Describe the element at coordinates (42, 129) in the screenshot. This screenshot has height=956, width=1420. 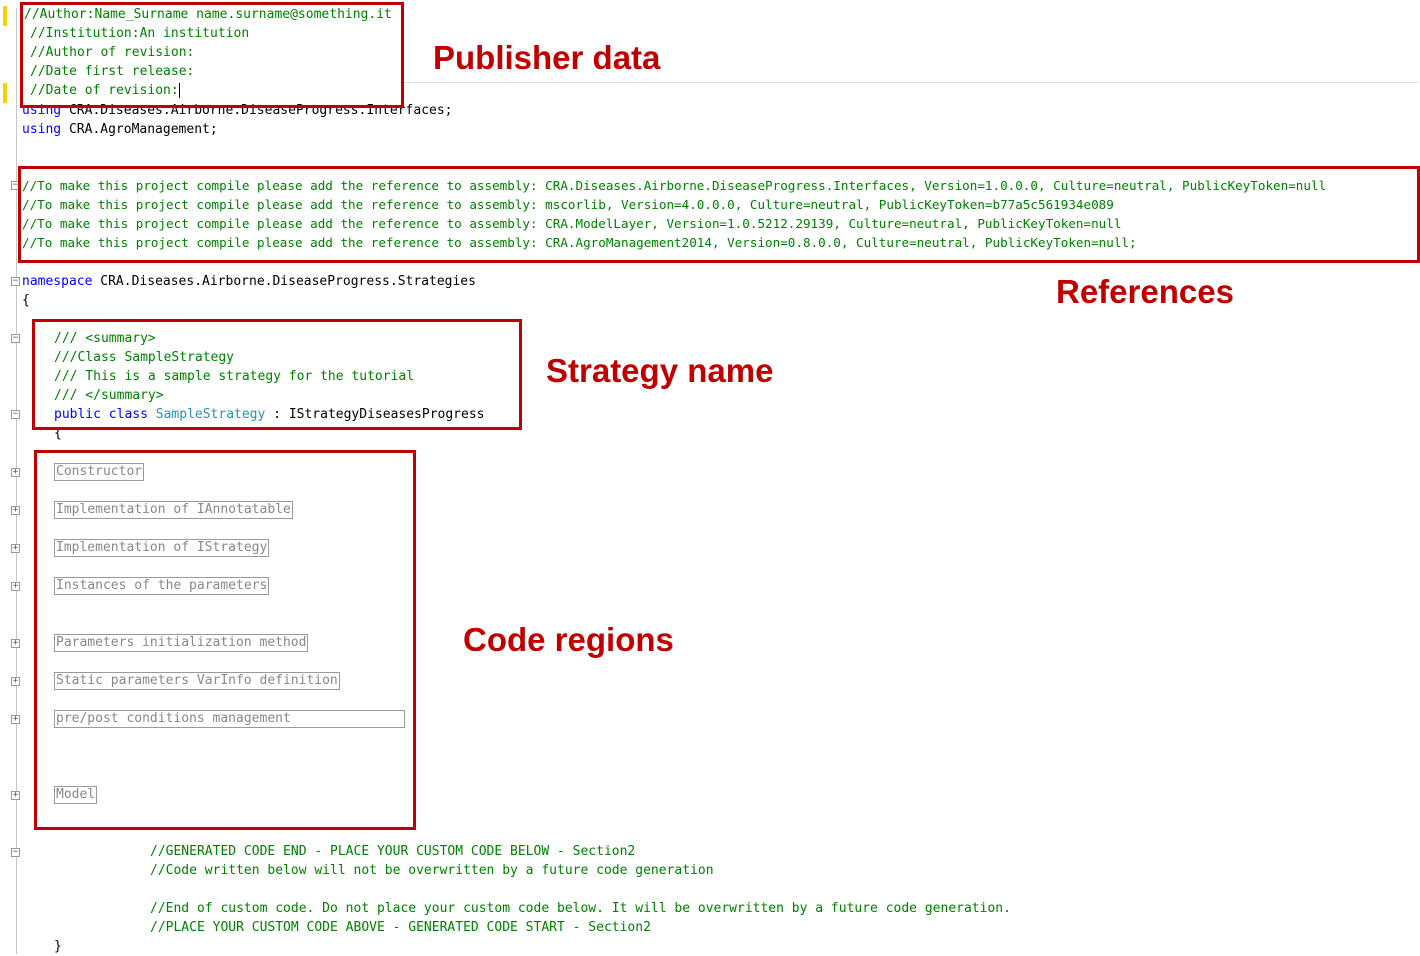
I see `using-keyword: using` at that location.